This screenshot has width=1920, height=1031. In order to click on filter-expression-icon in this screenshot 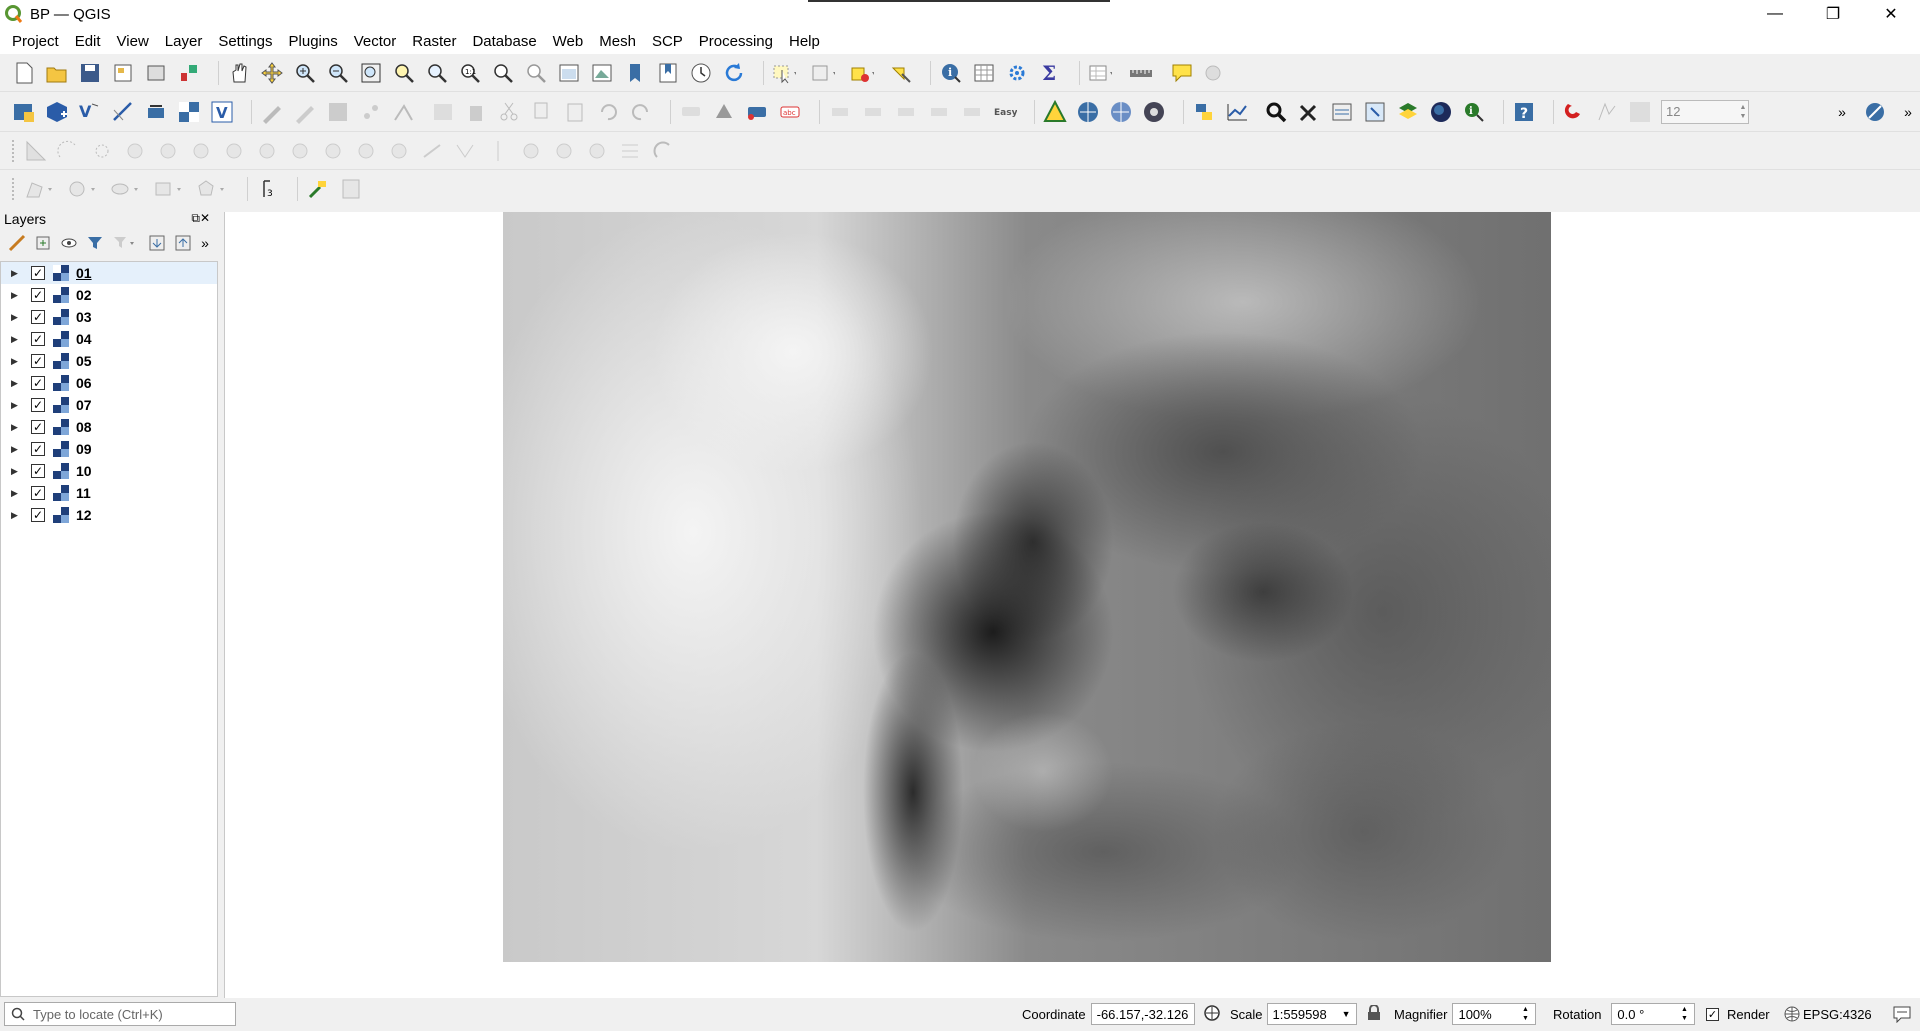, I will do `click(126, 243)`.